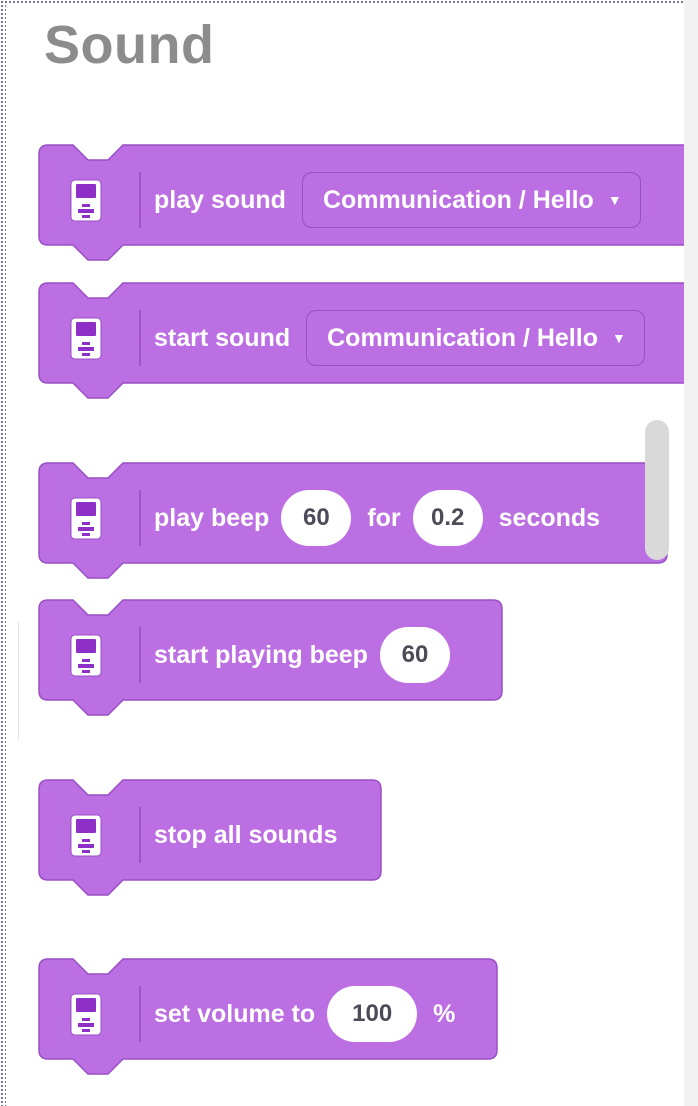  I want to click on workspace-edge, so click(691, 553).